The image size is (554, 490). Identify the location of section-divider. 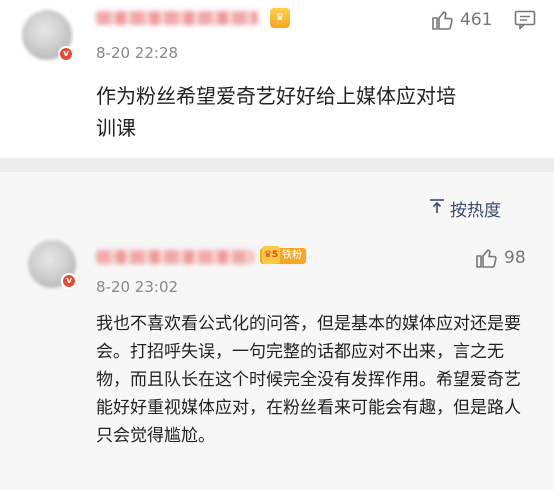
(277, 165).